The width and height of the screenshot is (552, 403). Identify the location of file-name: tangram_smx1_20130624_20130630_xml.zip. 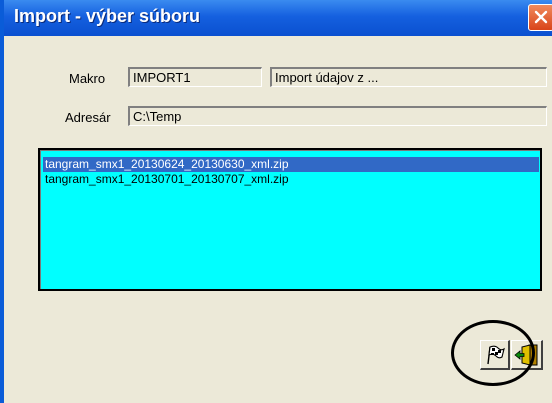
(167, 164).